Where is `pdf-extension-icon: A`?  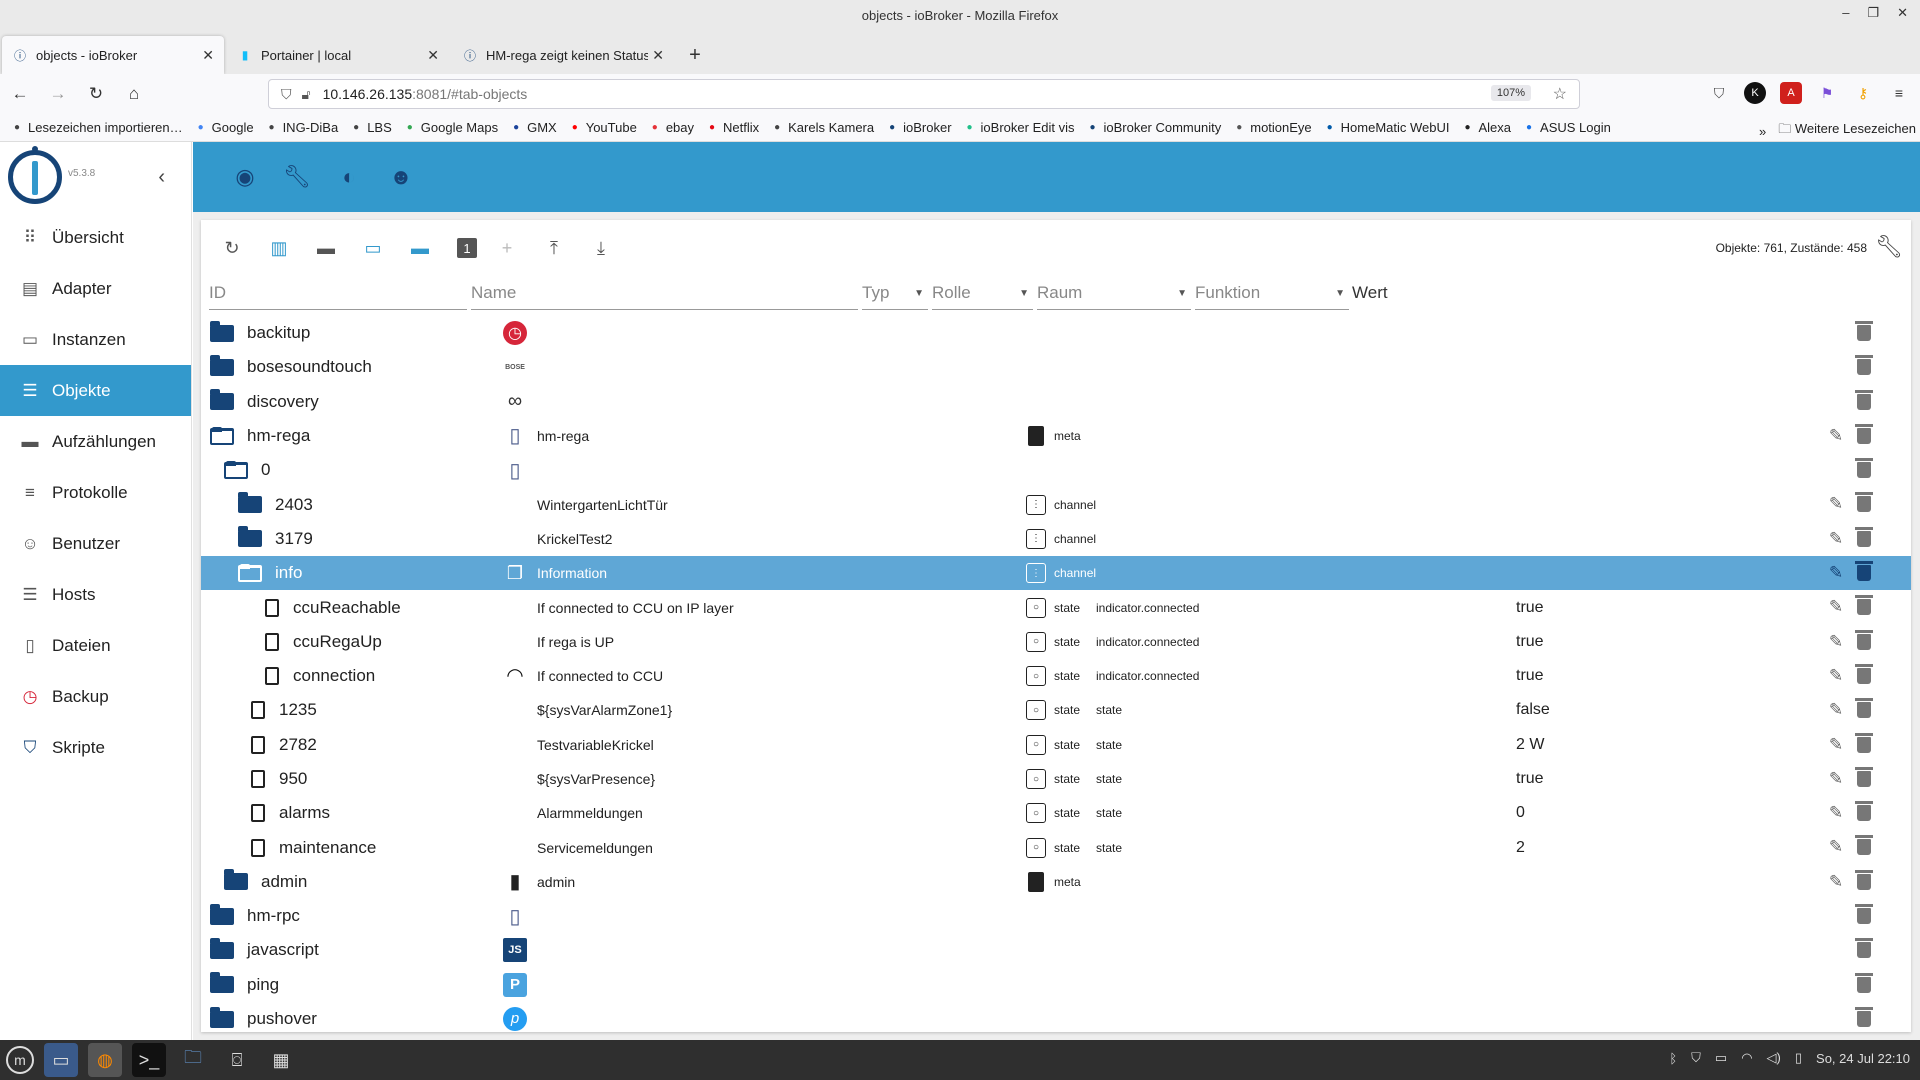 pdf-extension-icon: A is located at coordinates (1791, 93).